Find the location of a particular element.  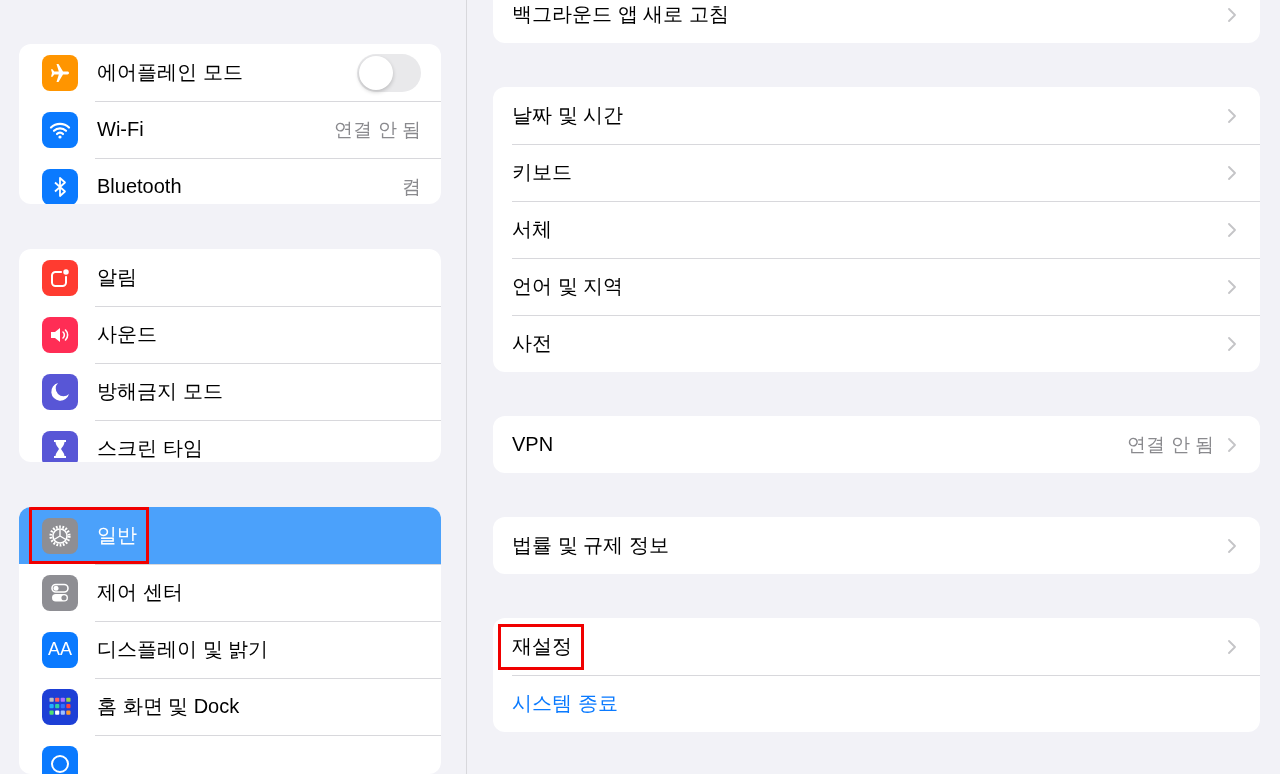

moon-icon is located at coordinates (60, 391).